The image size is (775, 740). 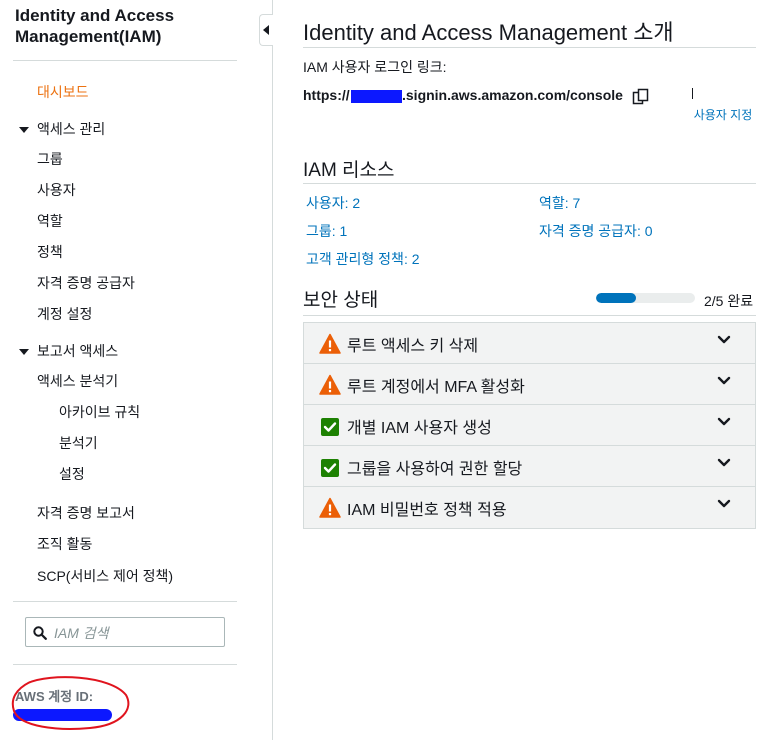 I want to click on security-checklist-item: 그룹을 사용하여 권한 할당, so click(x=529, y=466).